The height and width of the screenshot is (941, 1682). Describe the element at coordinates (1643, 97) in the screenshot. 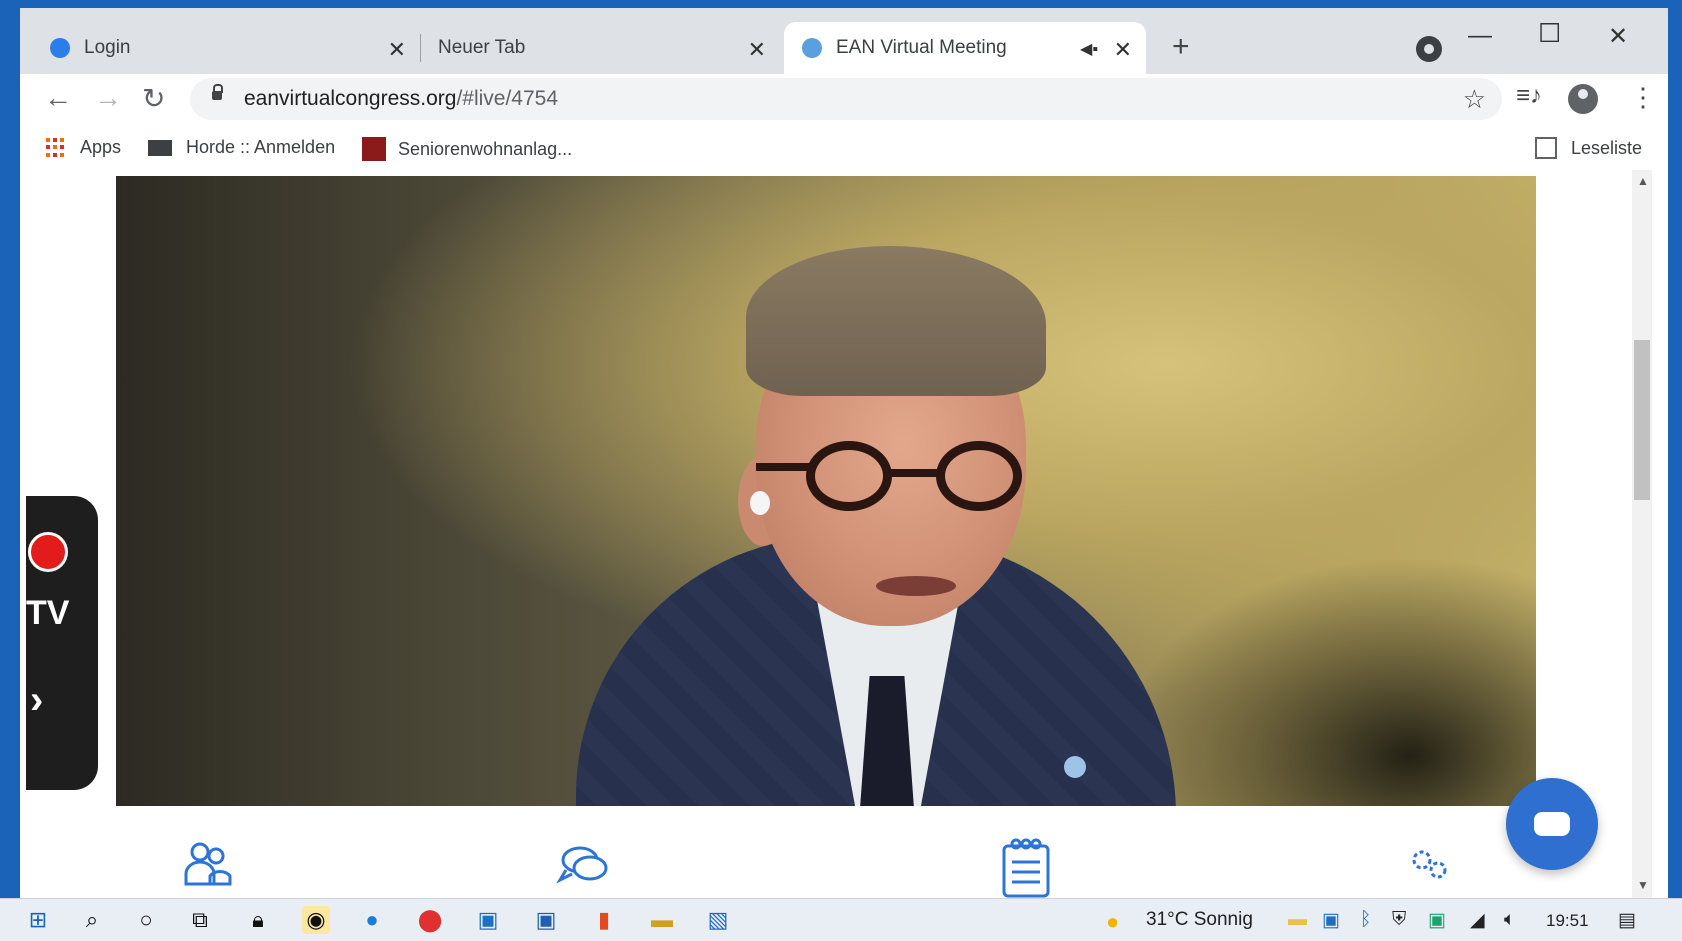

I see `menu-kebab-icon: ⋮` at that location.